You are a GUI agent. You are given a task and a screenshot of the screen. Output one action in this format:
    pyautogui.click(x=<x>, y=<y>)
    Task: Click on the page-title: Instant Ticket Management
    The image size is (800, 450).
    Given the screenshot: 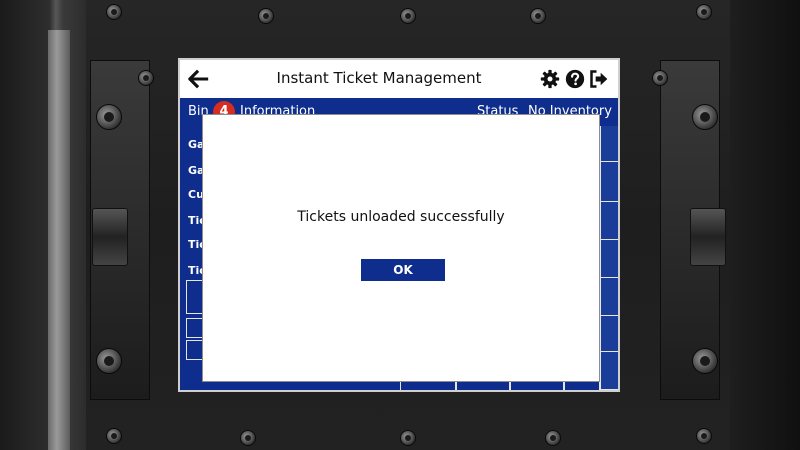 What is the action you would take?
    pyautogui.click(x=379, y=78)
    